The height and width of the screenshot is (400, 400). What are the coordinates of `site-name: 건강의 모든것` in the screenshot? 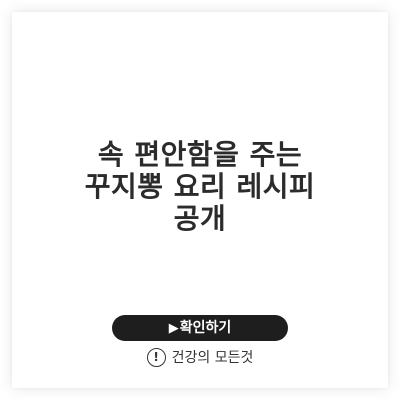 It's located at (212, 358).